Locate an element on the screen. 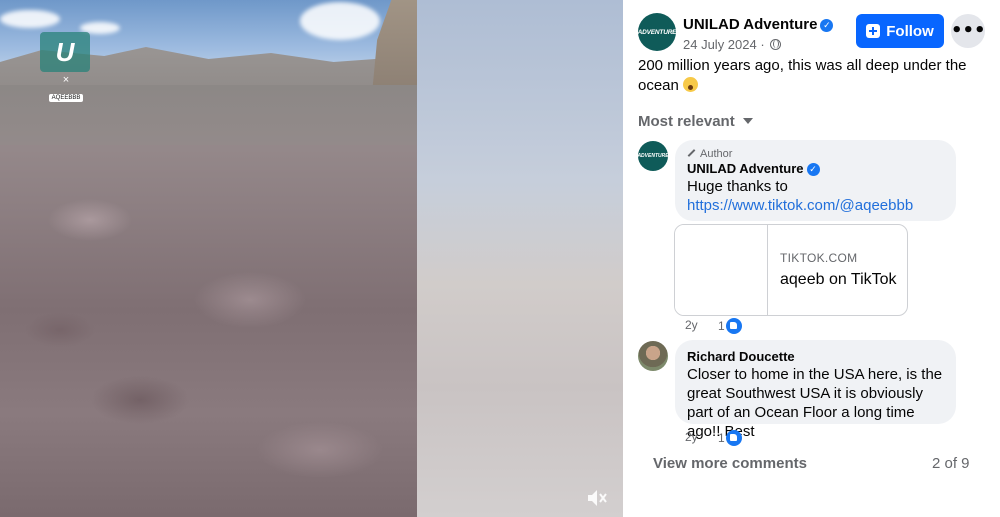 This screenshot has height=517, width=1000. link-preview-domain: TIKTOK.COM is located at coordinates (819, 258).